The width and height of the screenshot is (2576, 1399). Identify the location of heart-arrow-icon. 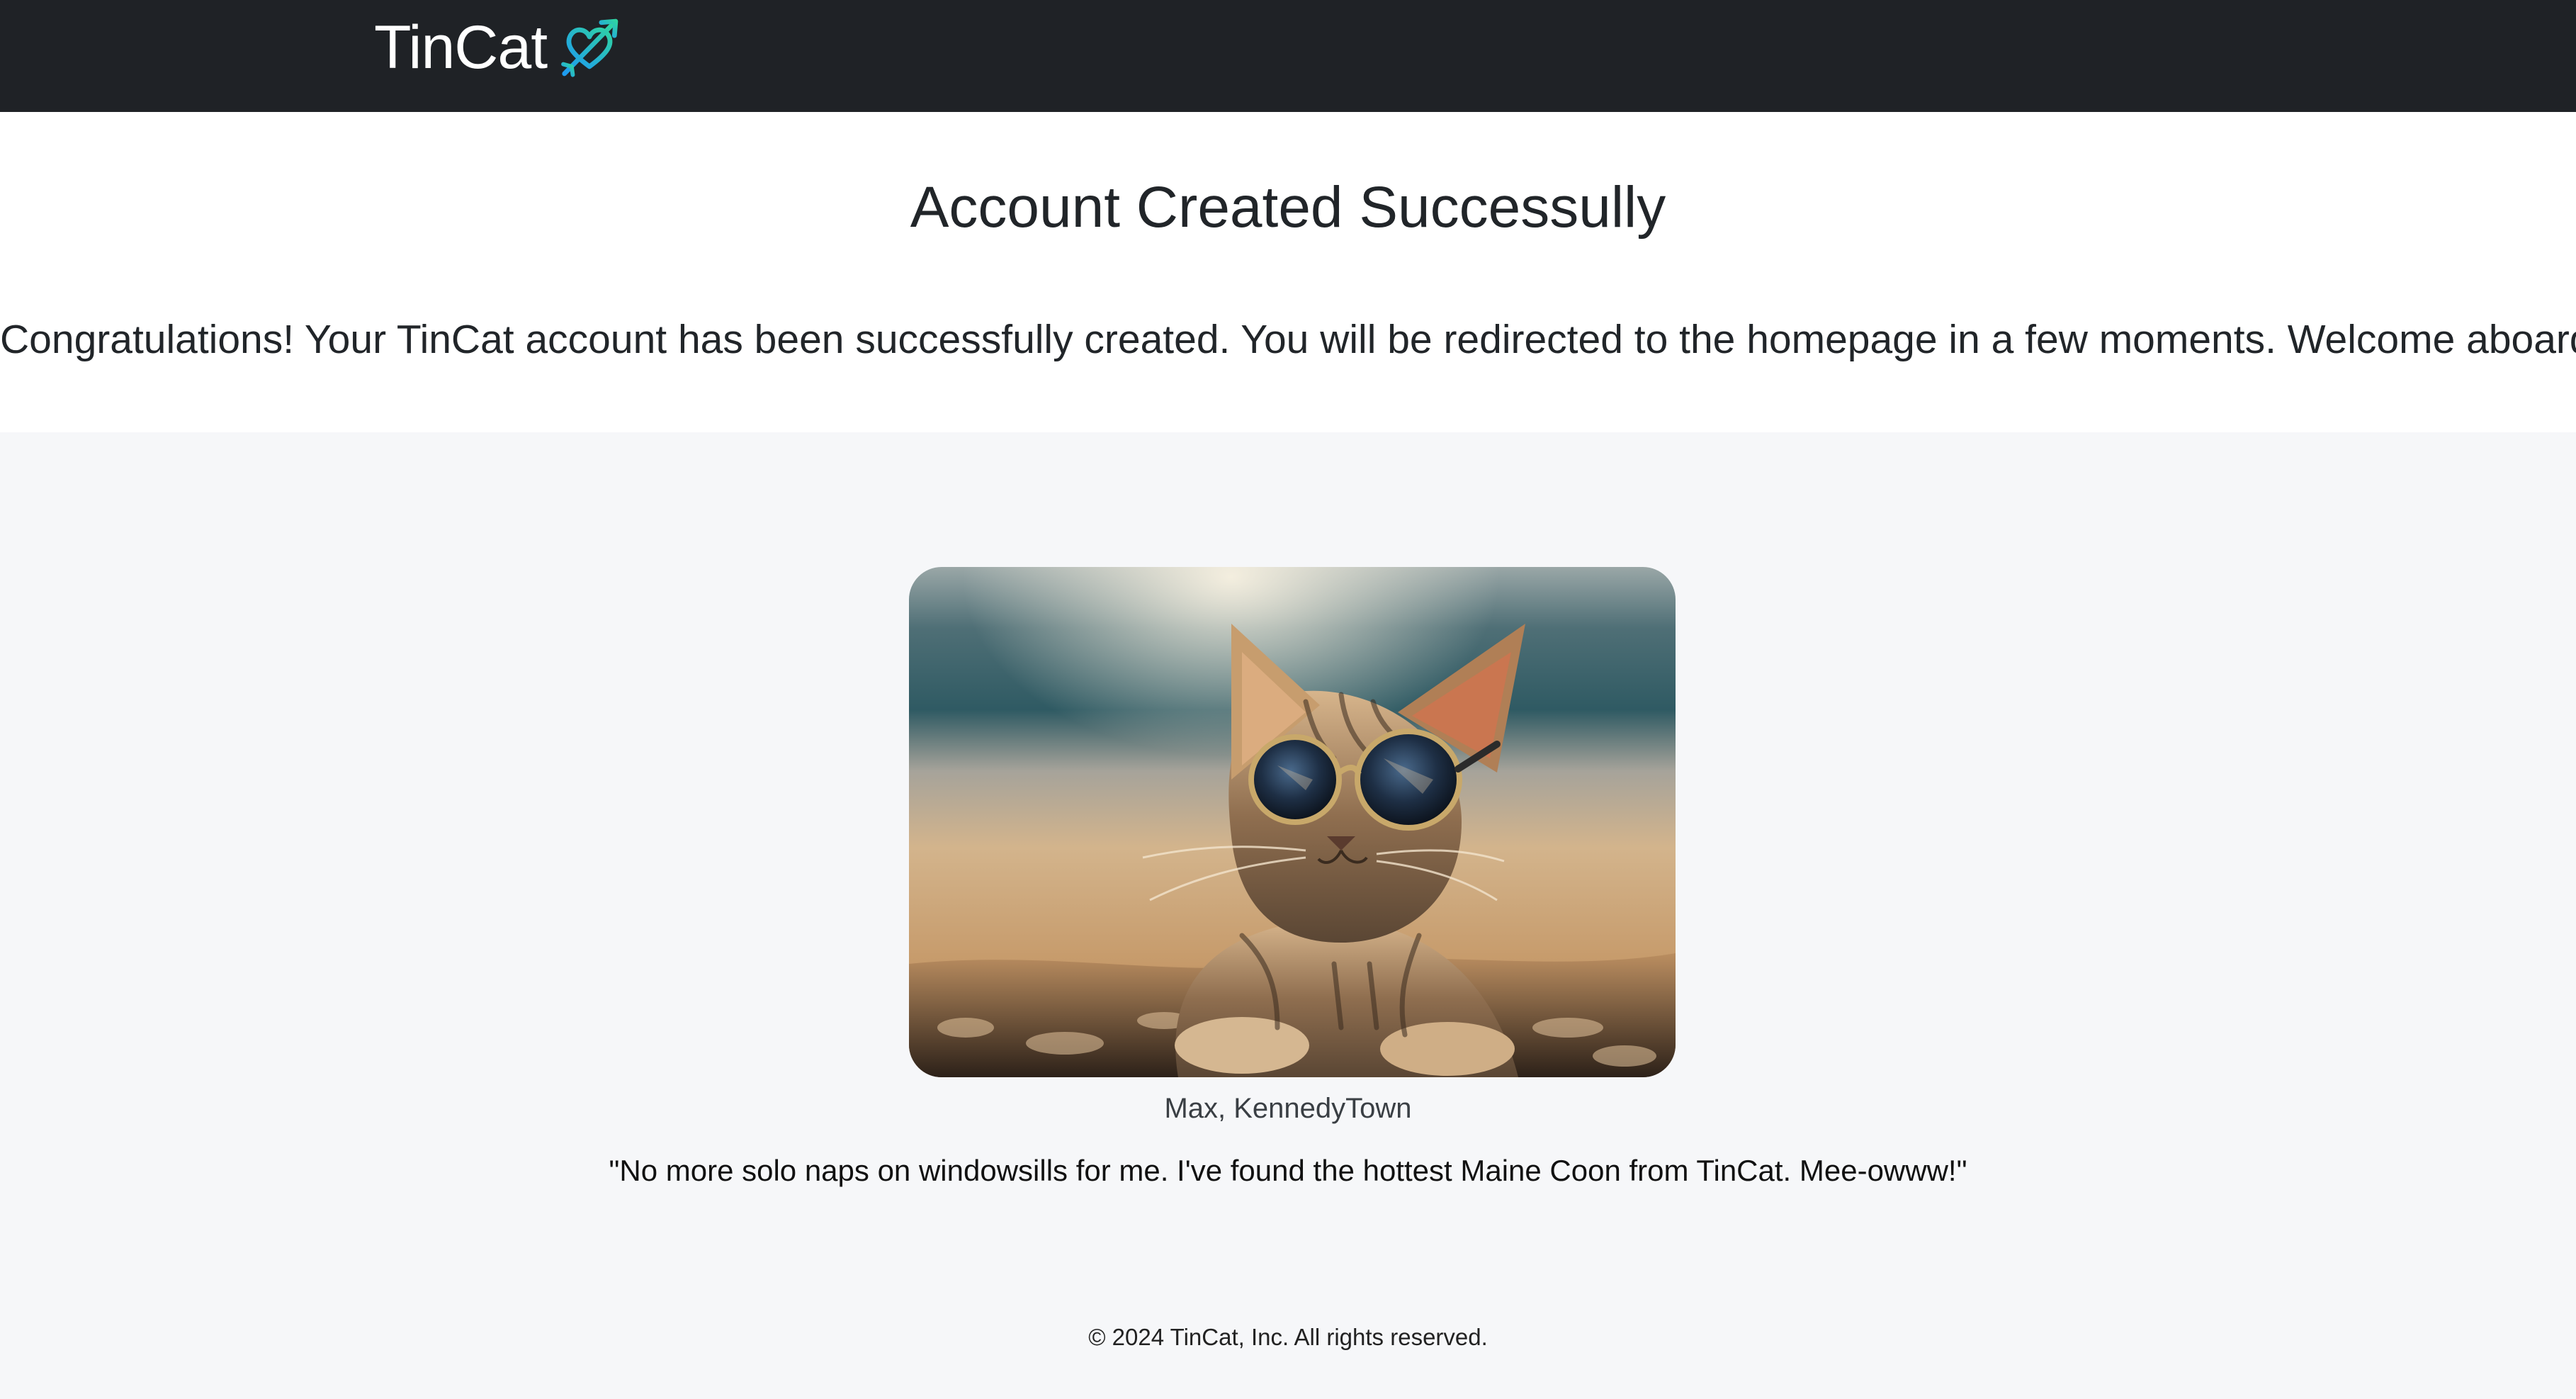
(589, 48).